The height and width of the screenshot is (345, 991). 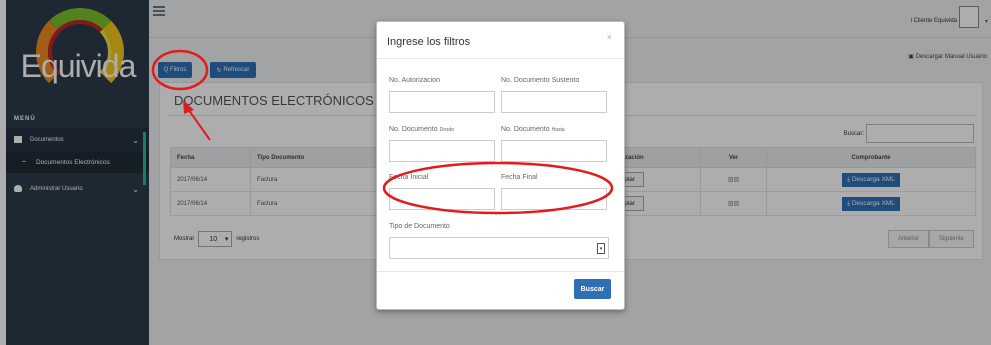 What do you see at coordinates (442, 151) in the screenshot?
I see `no-documento-desde-input` at bounding box center [442, 151].